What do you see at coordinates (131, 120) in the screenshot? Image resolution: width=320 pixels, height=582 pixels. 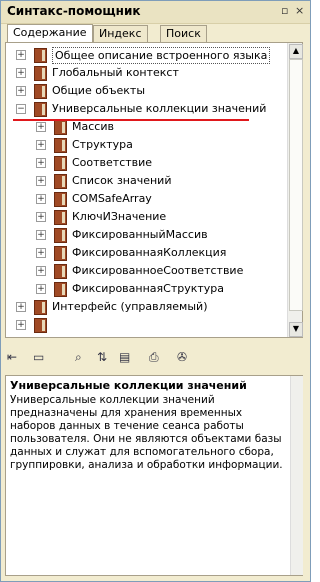 I see `annotation-underline` at bounding box center [131, 120].